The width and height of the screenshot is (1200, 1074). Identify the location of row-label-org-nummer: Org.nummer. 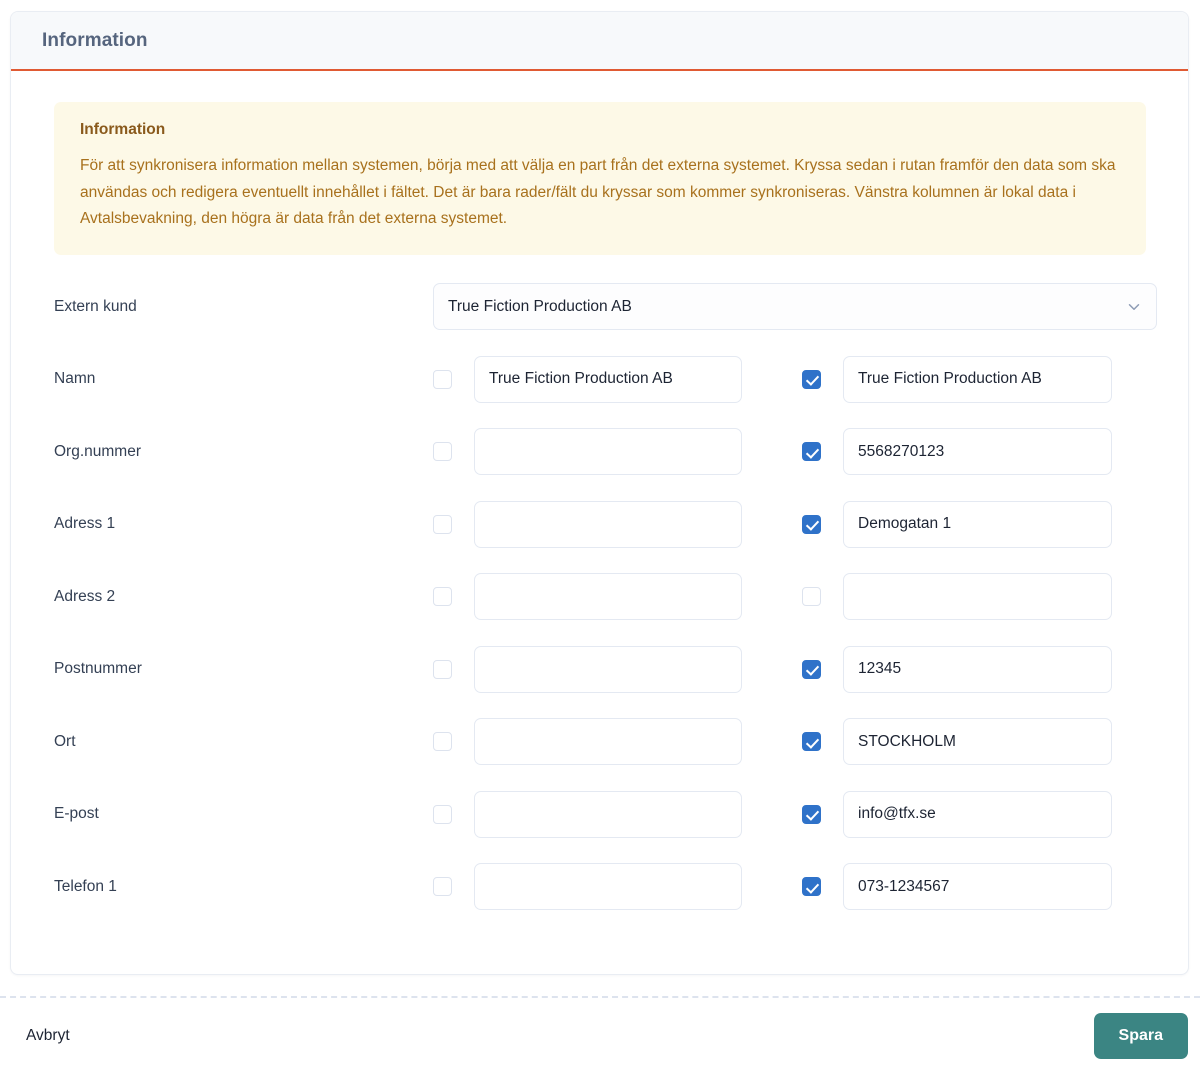
(97, 451).